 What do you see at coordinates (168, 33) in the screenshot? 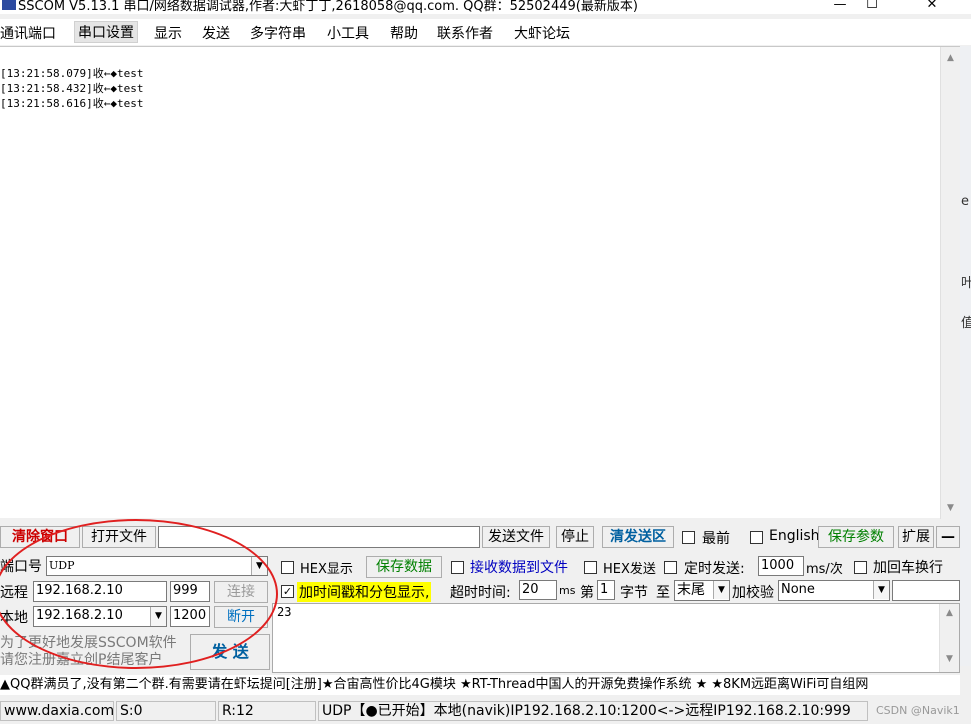
I see `menu-display: 显示` at bounding box center [168, 33].